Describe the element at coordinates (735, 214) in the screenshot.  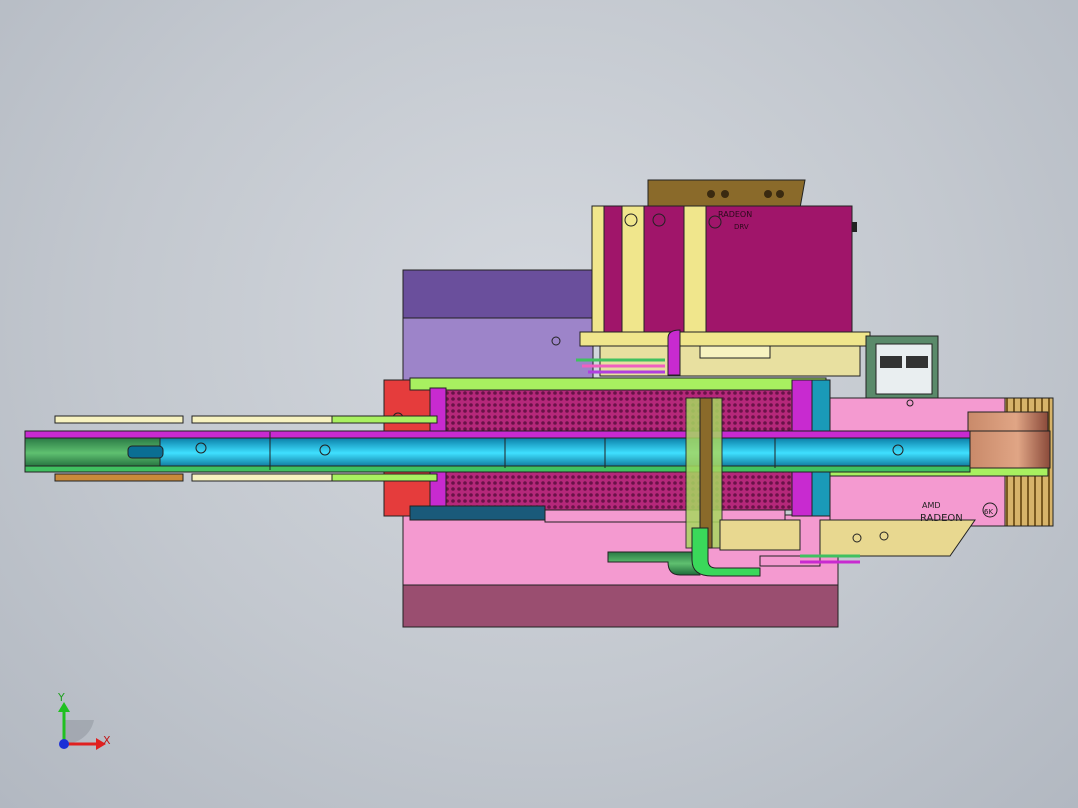
I see `cooler-label-line1: RADEON` at that location.